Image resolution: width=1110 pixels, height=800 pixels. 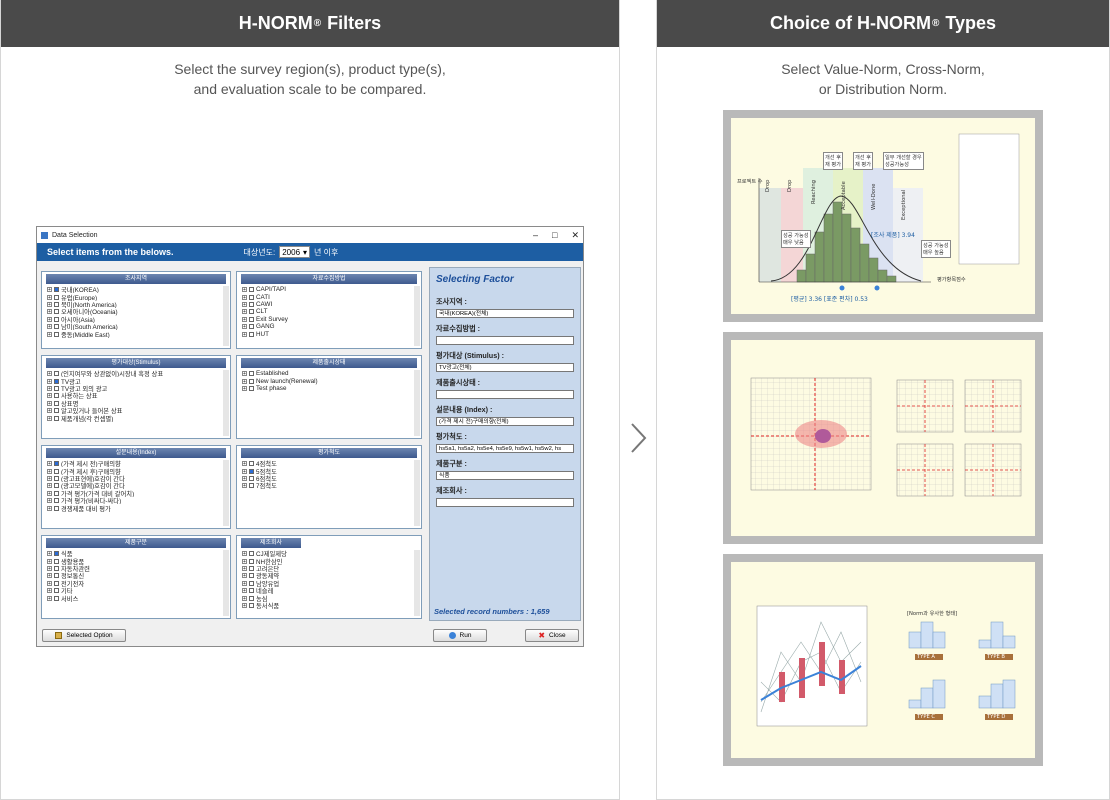 I want to click on filter-item: + CATI, so click(x=329, y=297).